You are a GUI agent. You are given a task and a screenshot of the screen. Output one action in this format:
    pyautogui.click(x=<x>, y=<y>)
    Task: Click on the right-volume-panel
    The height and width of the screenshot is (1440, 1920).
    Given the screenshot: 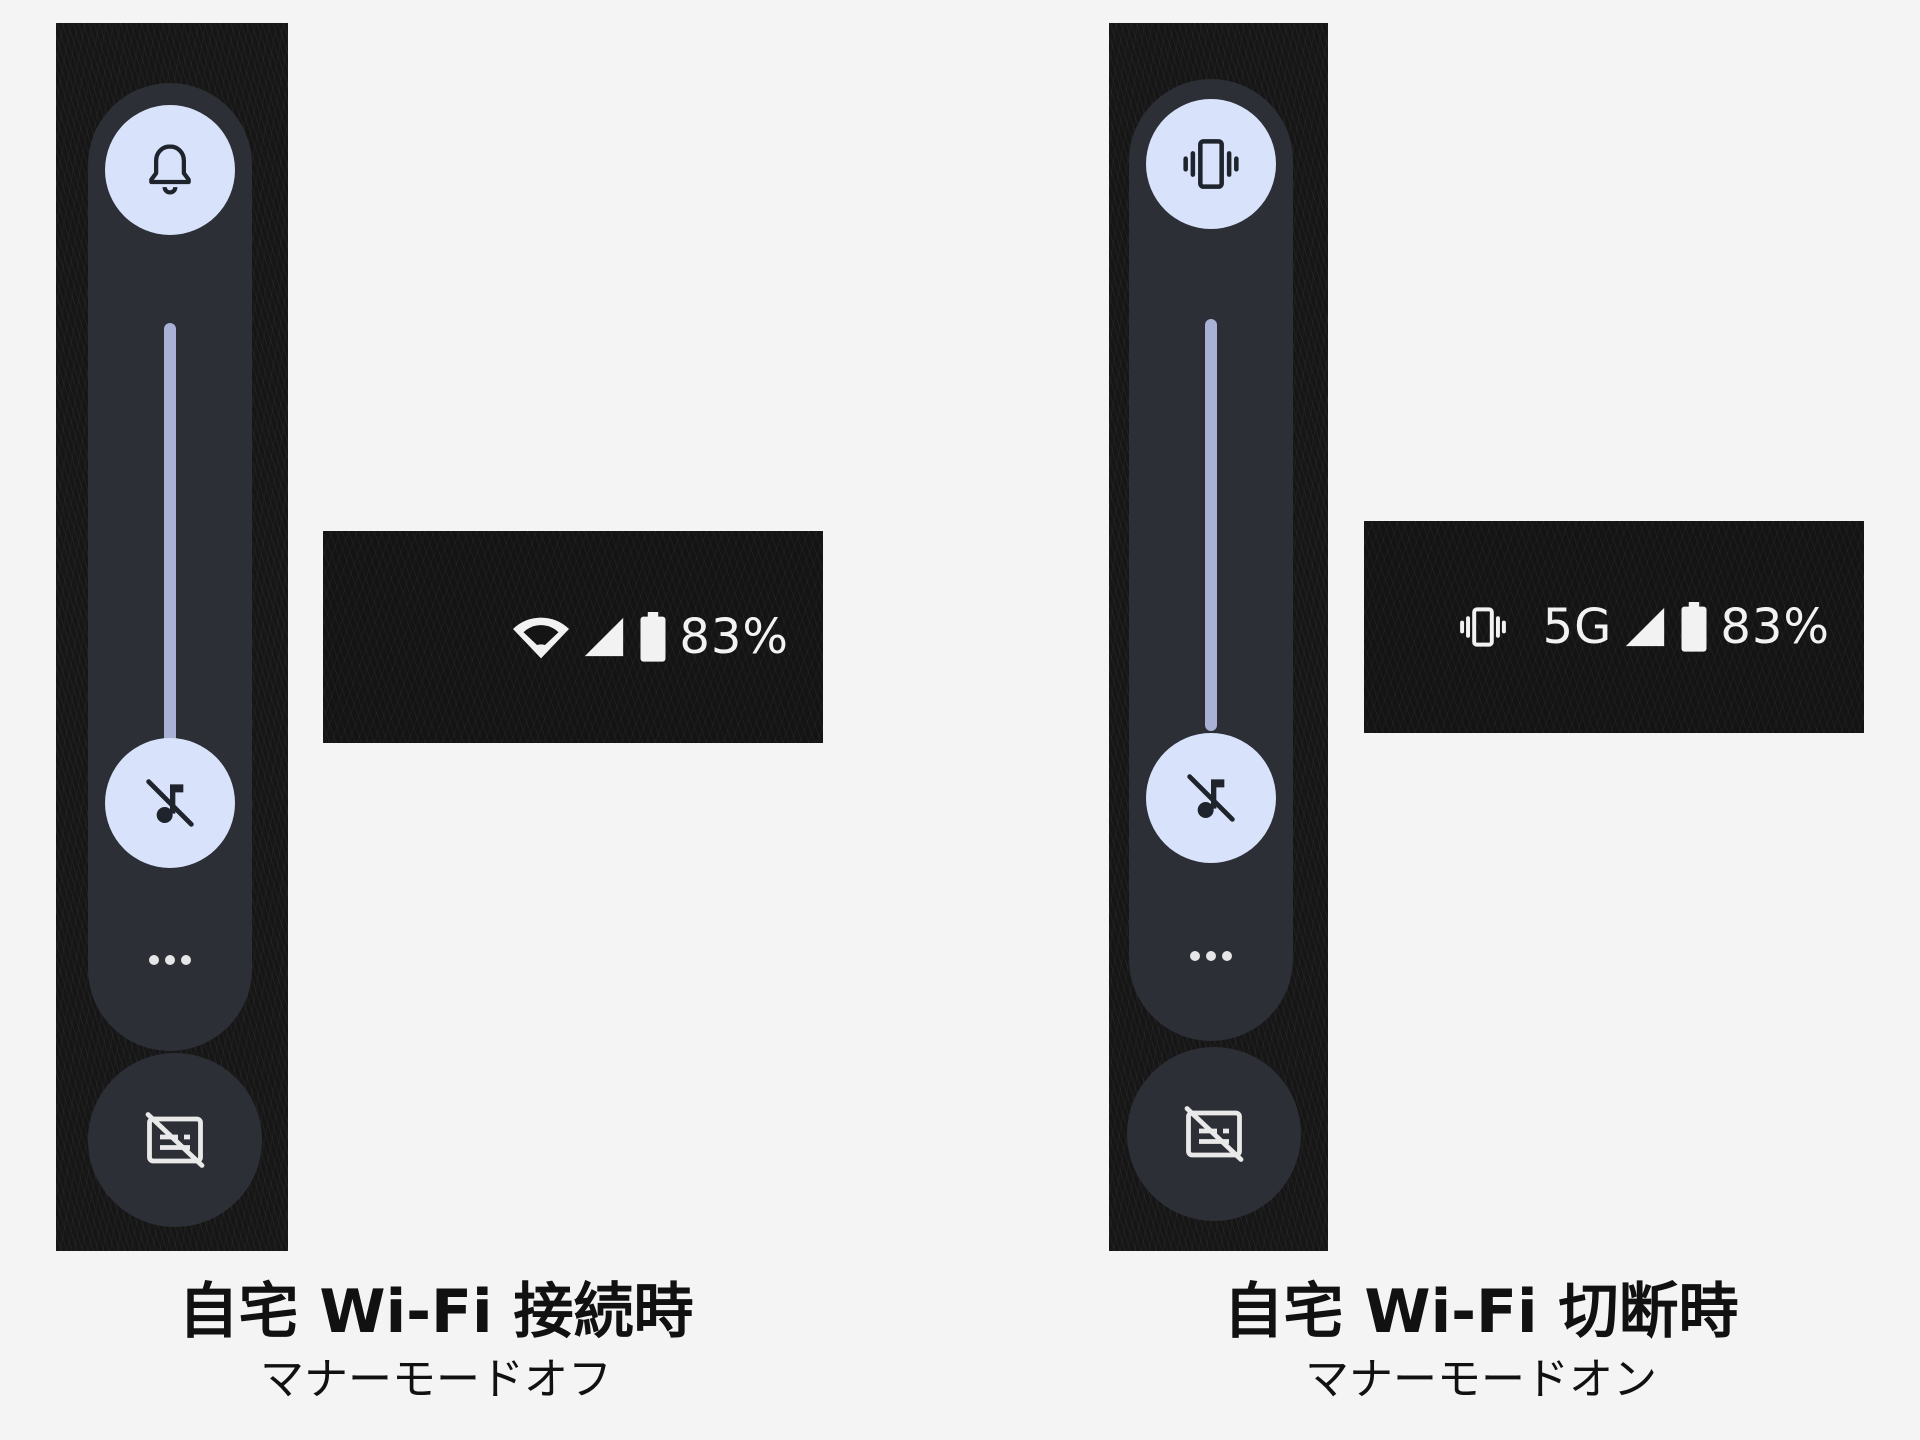 What is the action you would take?
    pyautogui.click(x=1218, y=637)
    